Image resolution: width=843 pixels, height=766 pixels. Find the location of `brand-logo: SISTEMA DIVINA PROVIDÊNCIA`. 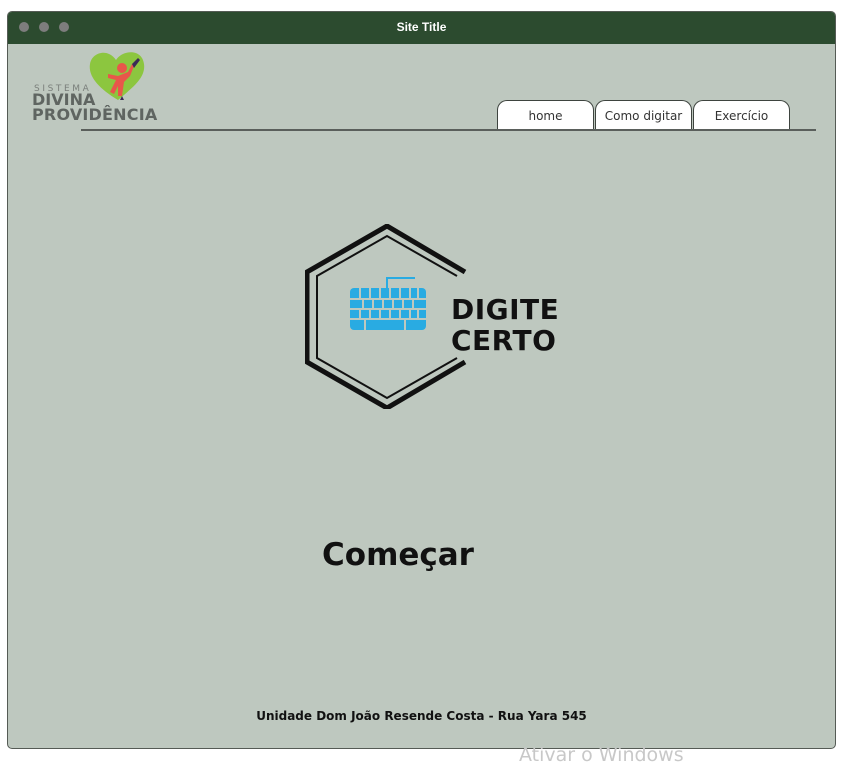

brand-logo: SISTEMA DIVINA PROVIDÊNCIA is located at coordinates (102, 90).